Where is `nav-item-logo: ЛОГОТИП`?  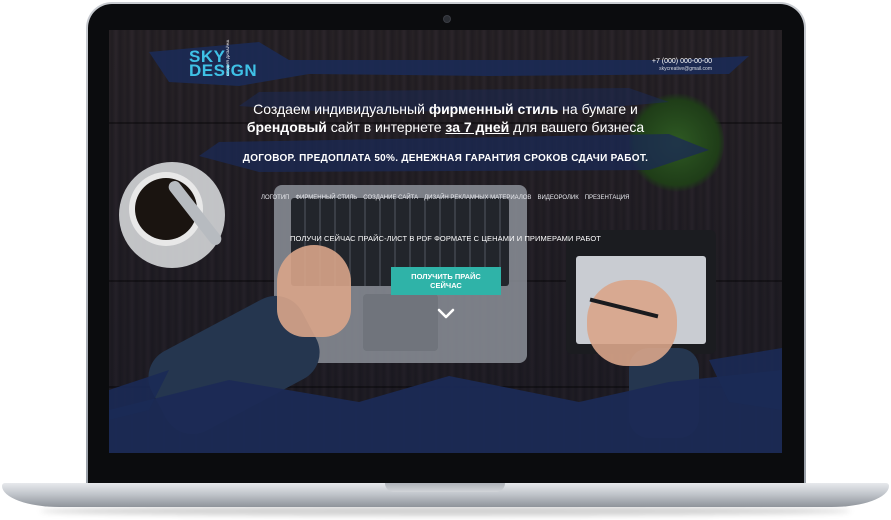
nav-item-logo: ЛОГОТИП is located at coordinates (275, 198).